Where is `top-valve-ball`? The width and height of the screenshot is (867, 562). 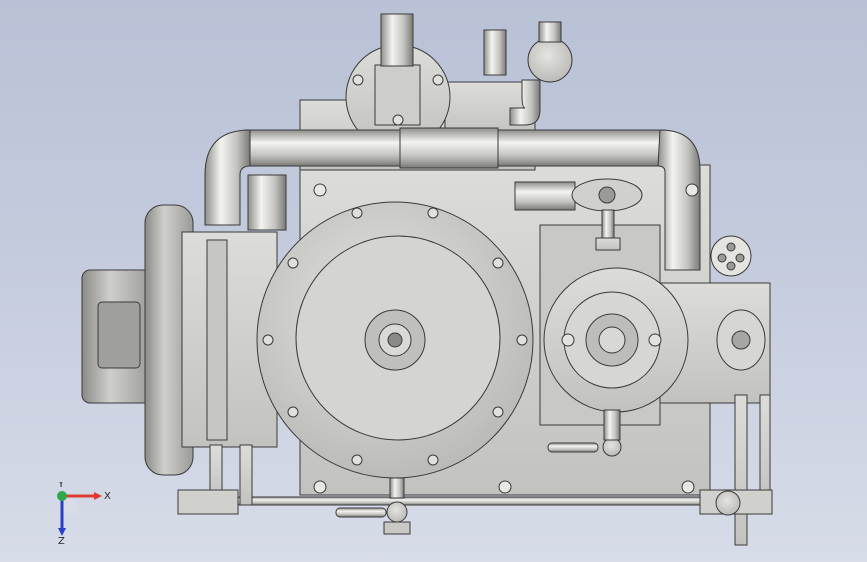 top-valve-ball is located at coordinates (550, 60).